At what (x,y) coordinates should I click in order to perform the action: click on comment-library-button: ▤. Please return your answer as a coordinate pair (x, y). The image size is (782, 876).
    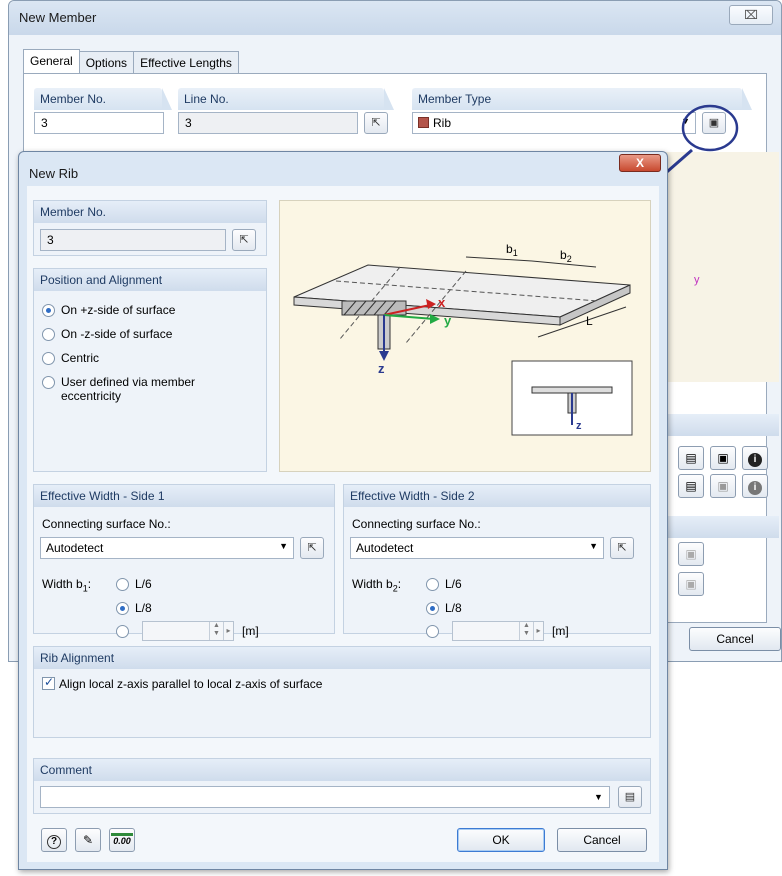
    Looking at the image, I should click on (630, 797).